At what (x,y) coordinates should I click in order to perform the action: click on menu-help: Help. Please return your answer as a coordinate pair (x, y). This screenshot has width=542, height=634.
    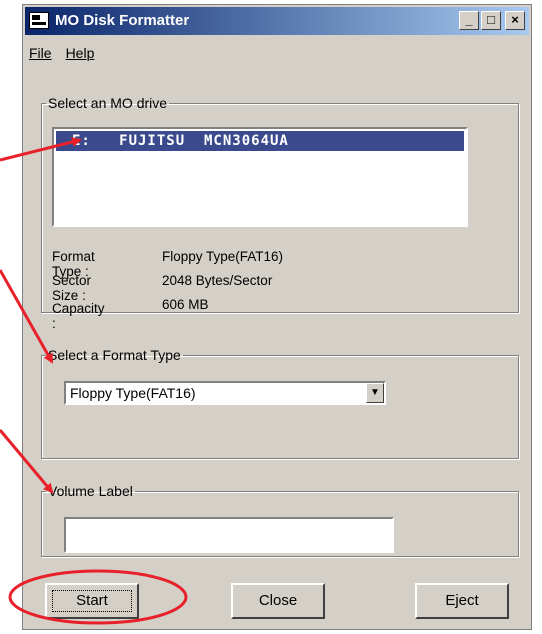
    Looking at the image, I should click on (80, 56).